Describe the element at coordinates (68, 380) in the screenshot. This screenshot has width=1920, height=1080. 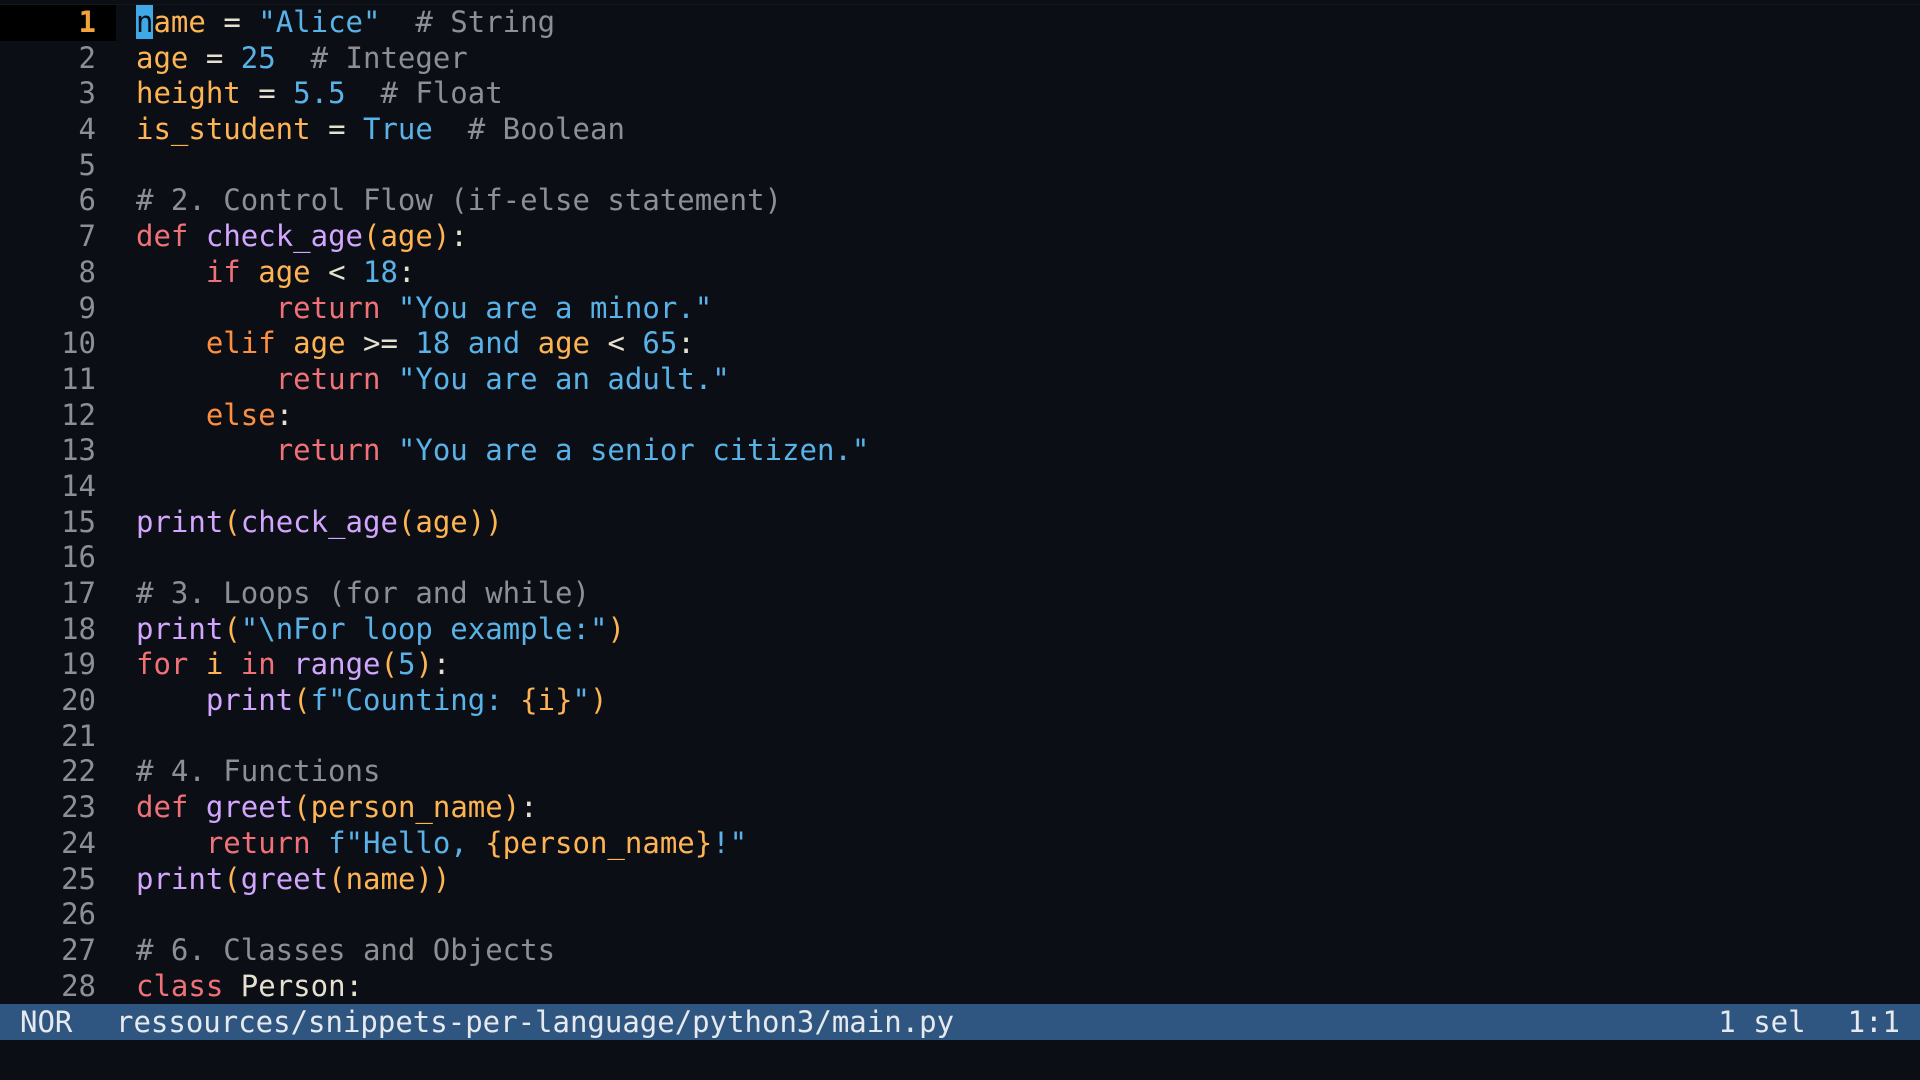
I see `line-number: 11` at that location.